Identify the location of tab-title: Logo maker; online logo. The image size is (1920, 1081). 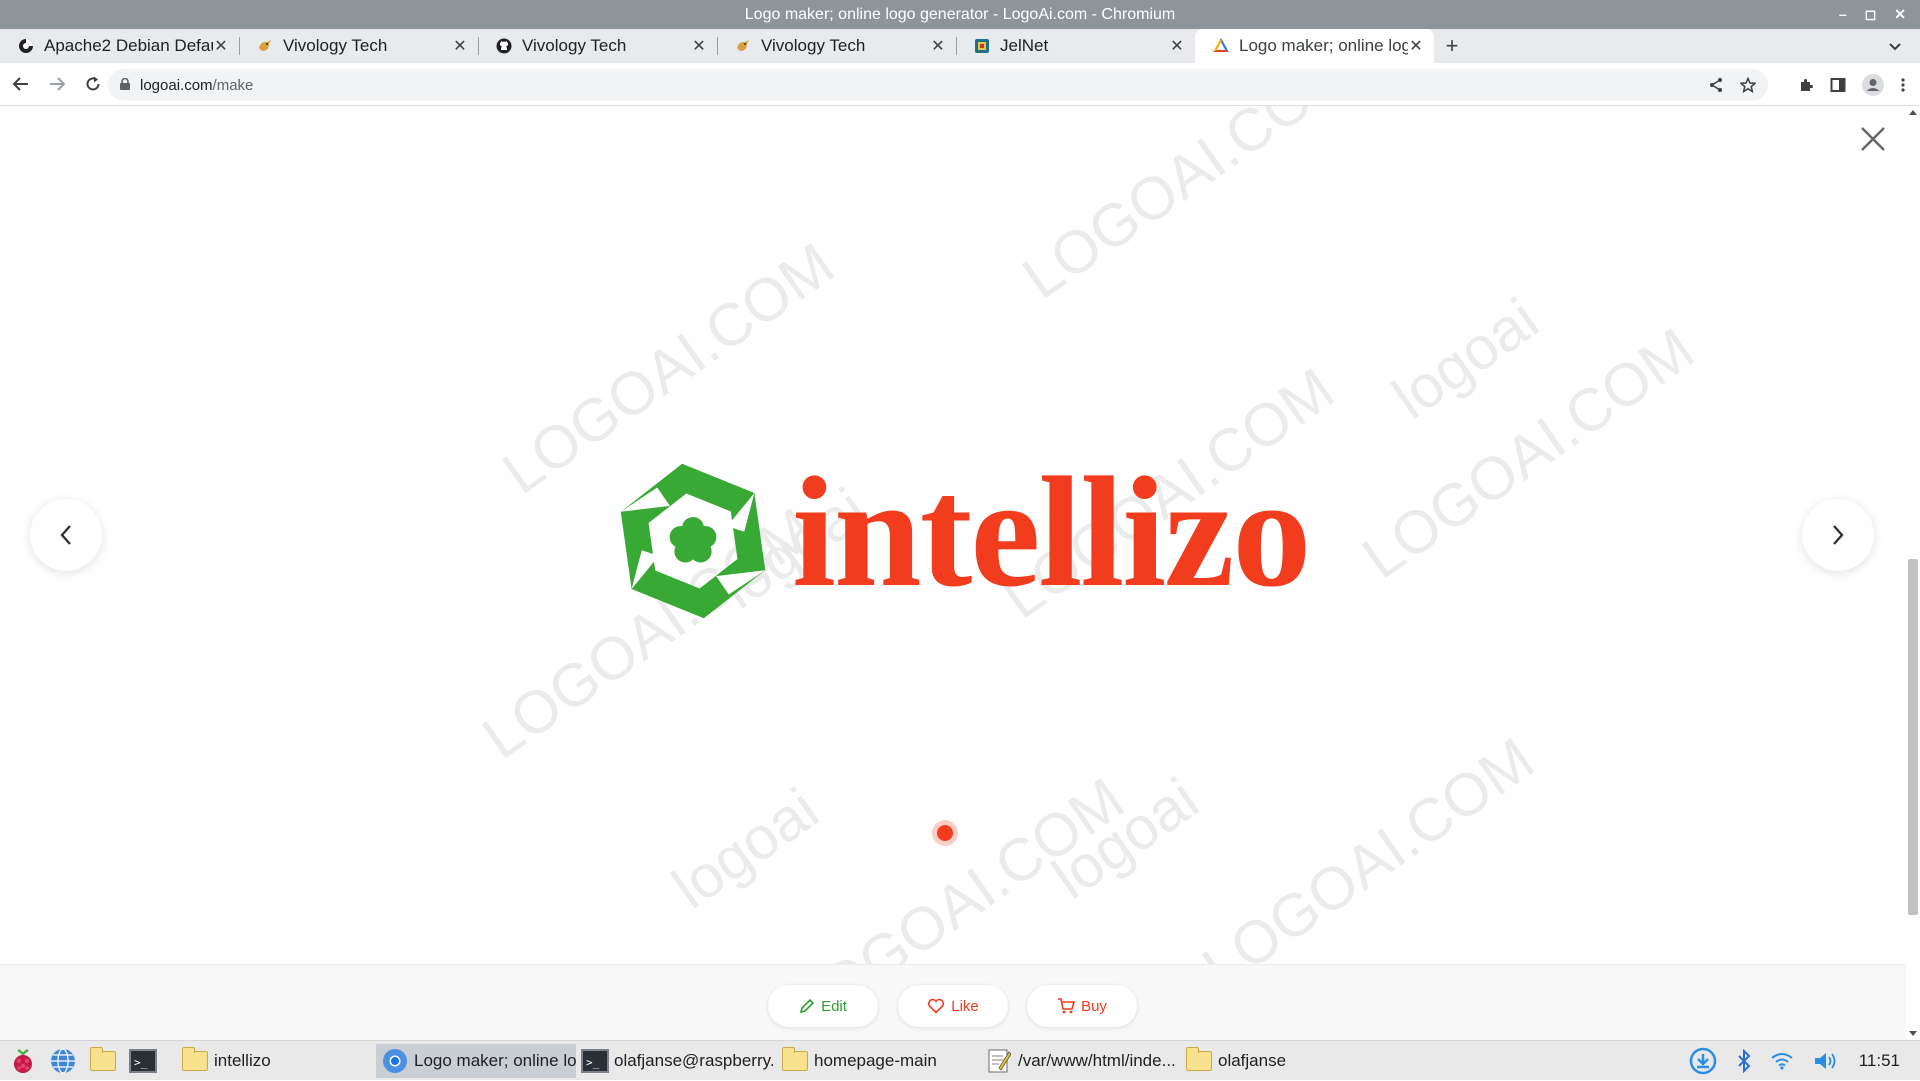
(1323, 45).